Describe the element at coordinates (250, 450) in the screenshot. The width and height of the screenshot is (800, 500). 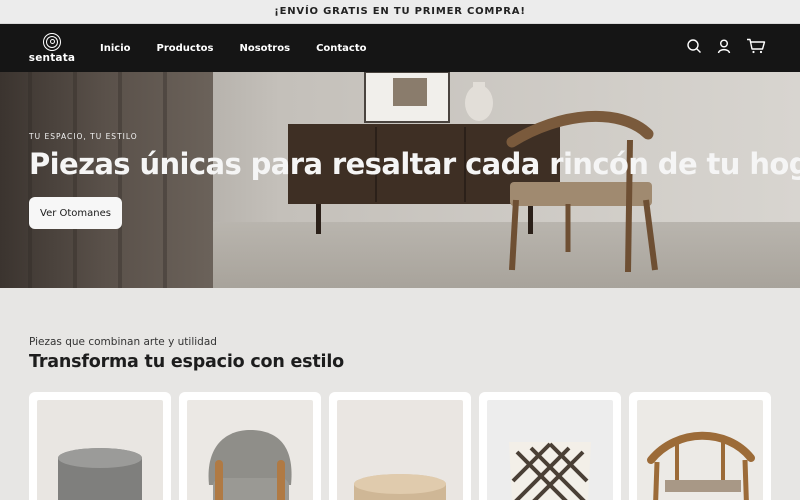
I see `product-image-gray-armchair` at that location.